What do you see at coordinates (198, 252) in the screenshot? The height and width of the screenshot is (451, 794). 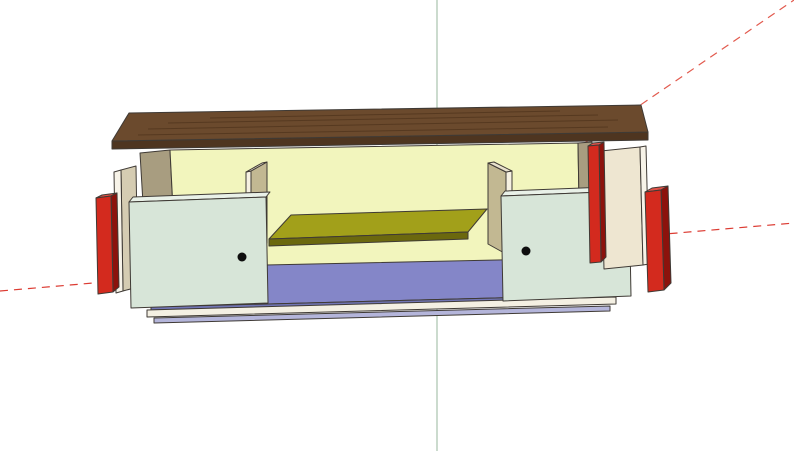 I see `door-left-face` at bounding box center [198, 252].